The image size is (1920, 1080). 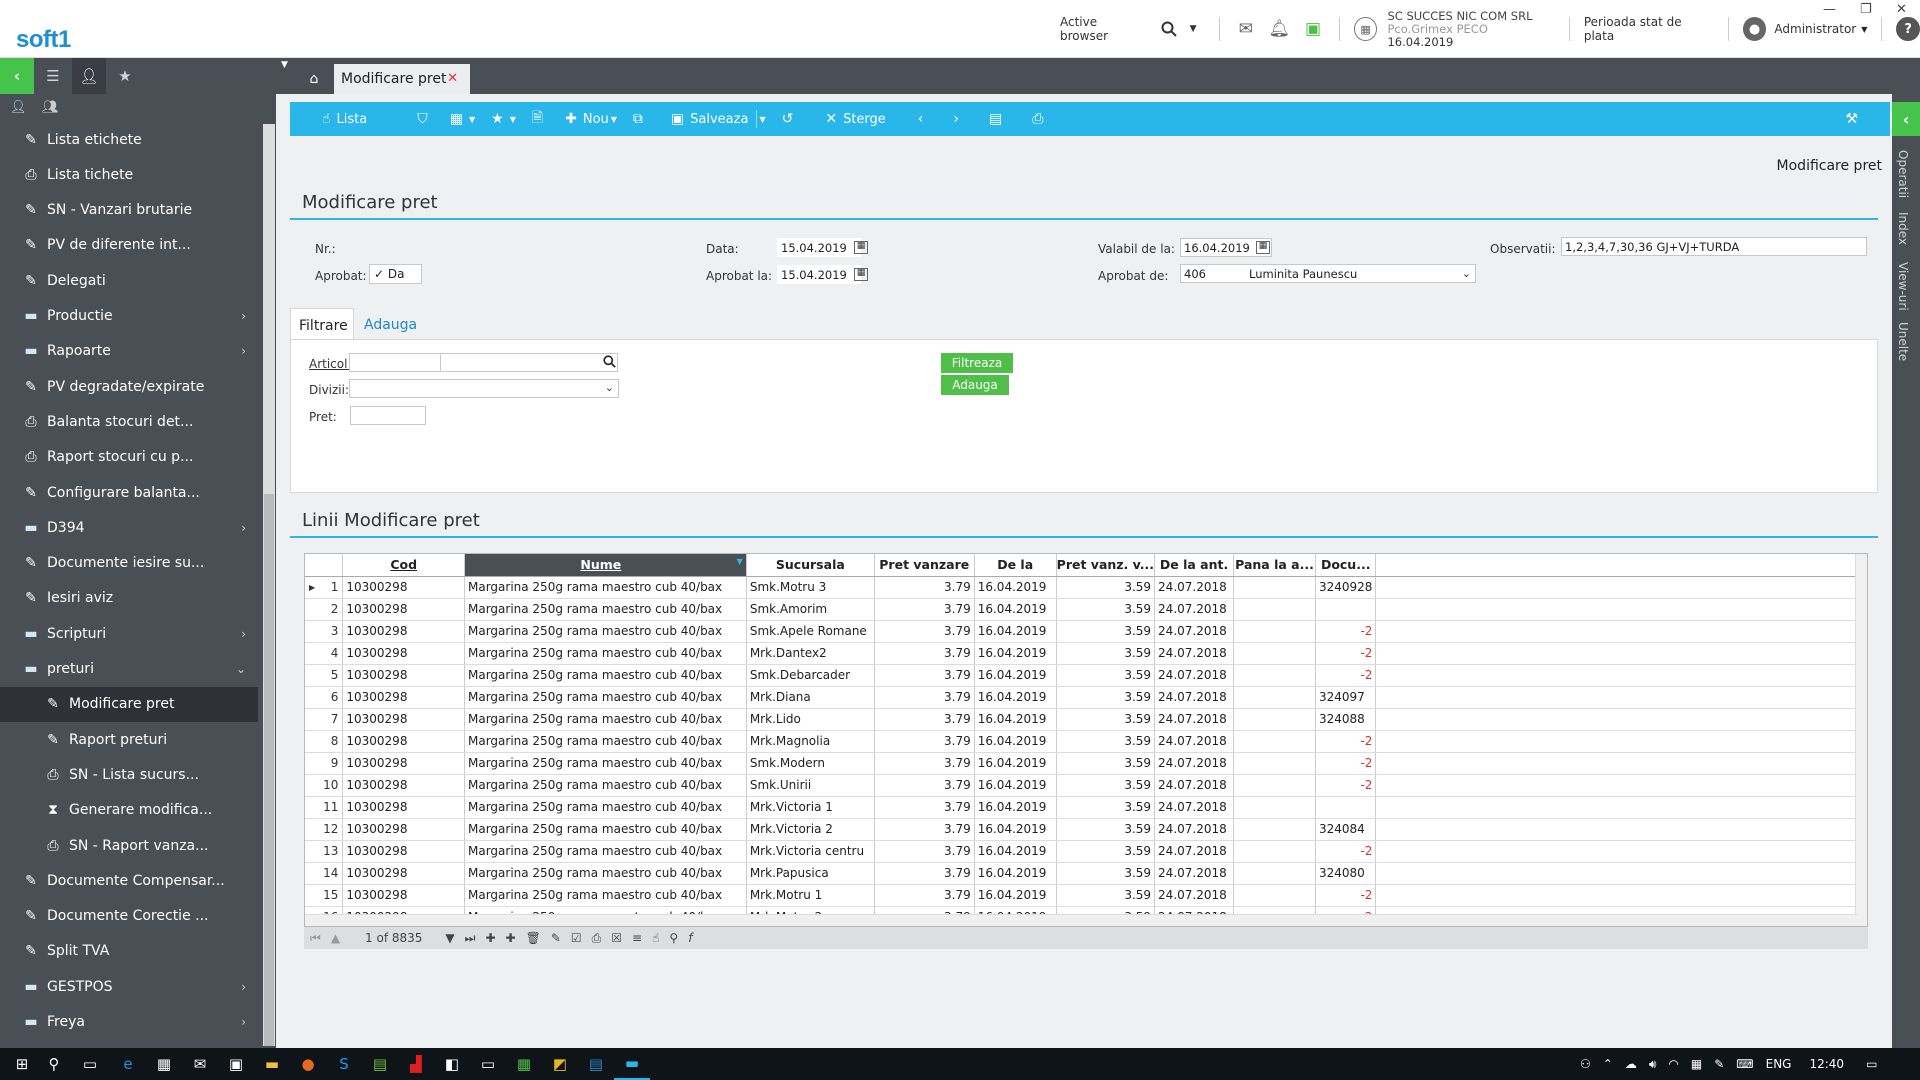 I want to click on sidebar-item: ✎ PV degradate/expirate, so click(x=129, y=386).